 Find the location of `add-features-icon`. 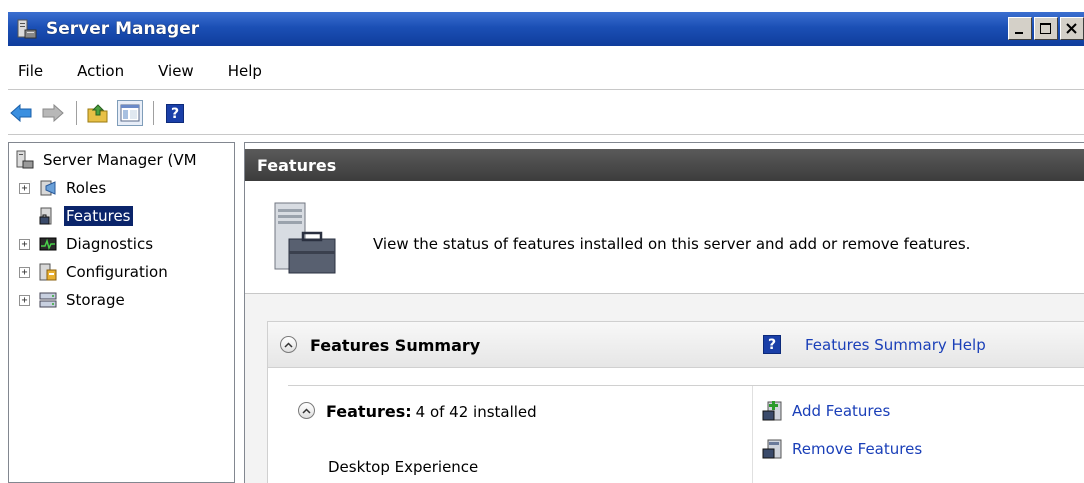

add-features-icon is located at coordinates (772, 411).